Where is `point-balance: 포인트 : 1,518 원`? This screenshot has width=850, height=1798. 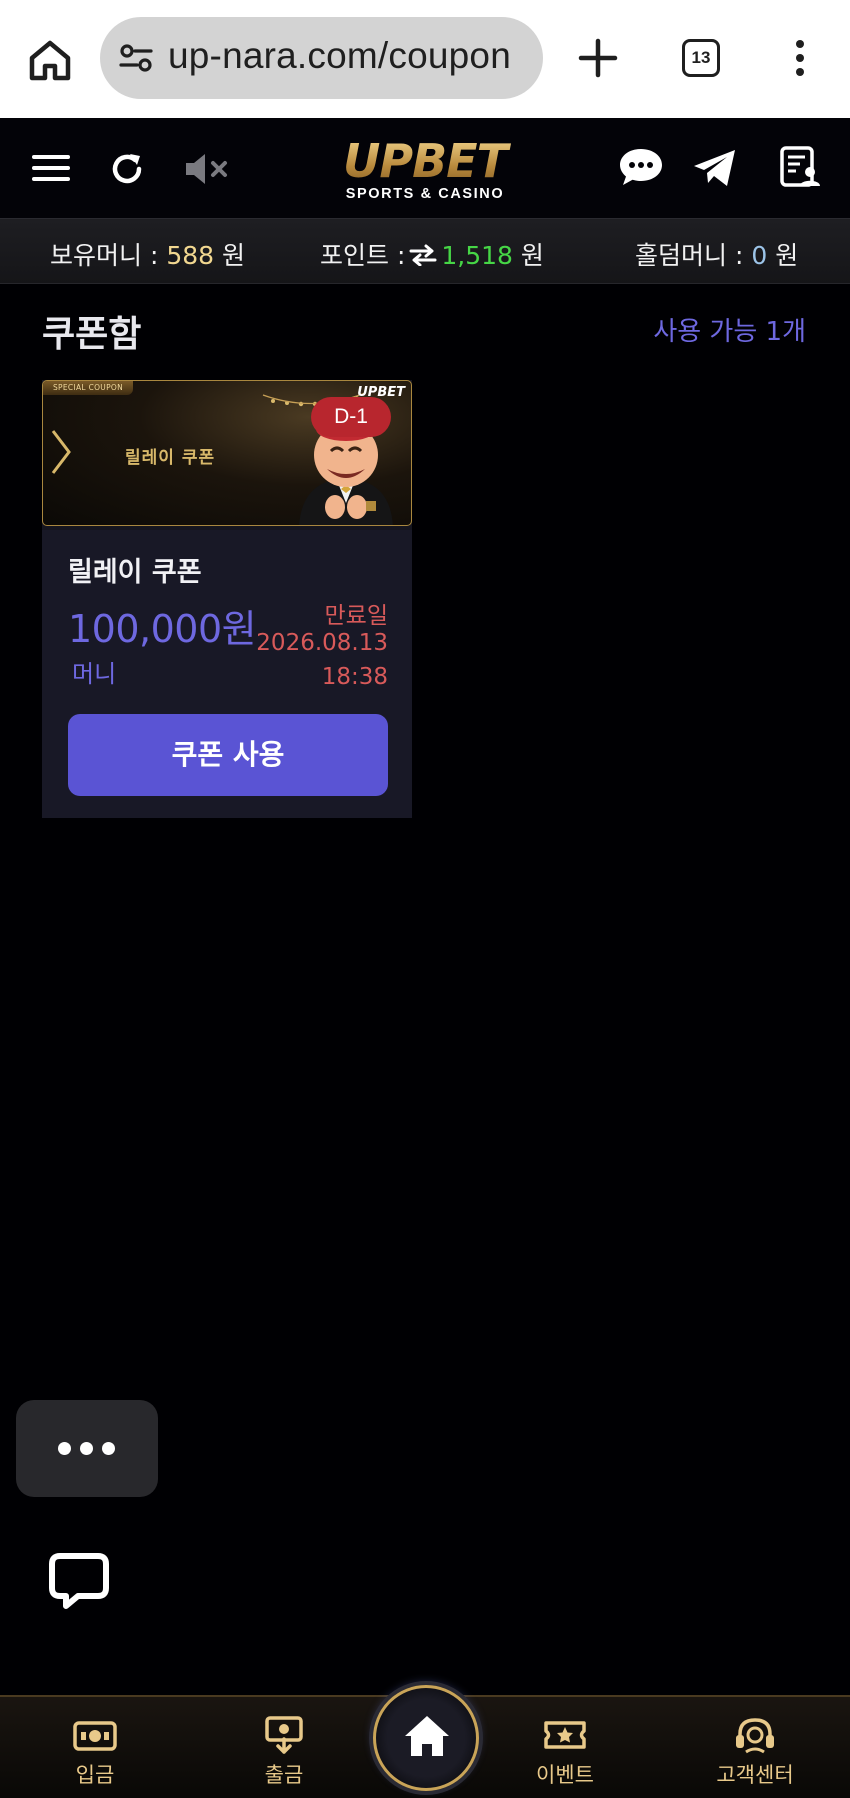 point-balance: 포인트 : 1,518 원 is located at coordinates (432, 255).